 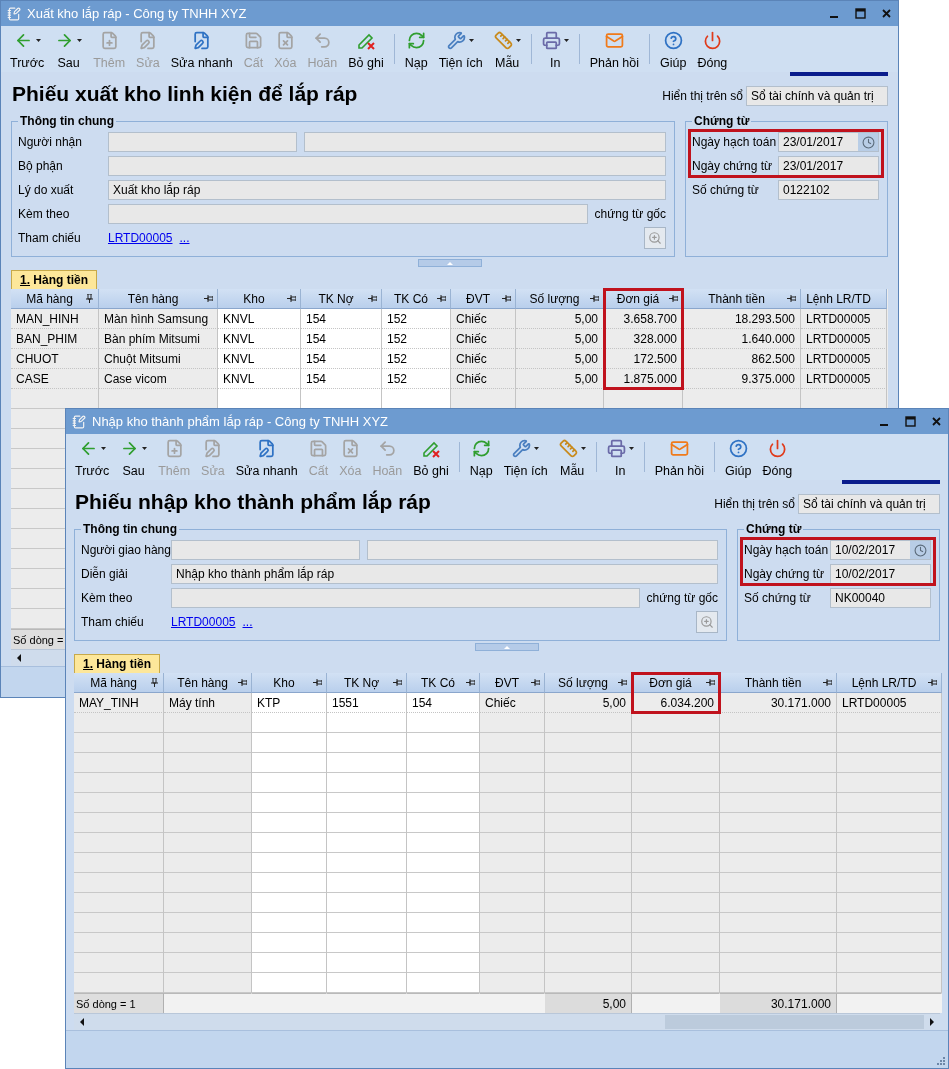 I want to click on table-cell: CASE, so click(x=55, y=379).